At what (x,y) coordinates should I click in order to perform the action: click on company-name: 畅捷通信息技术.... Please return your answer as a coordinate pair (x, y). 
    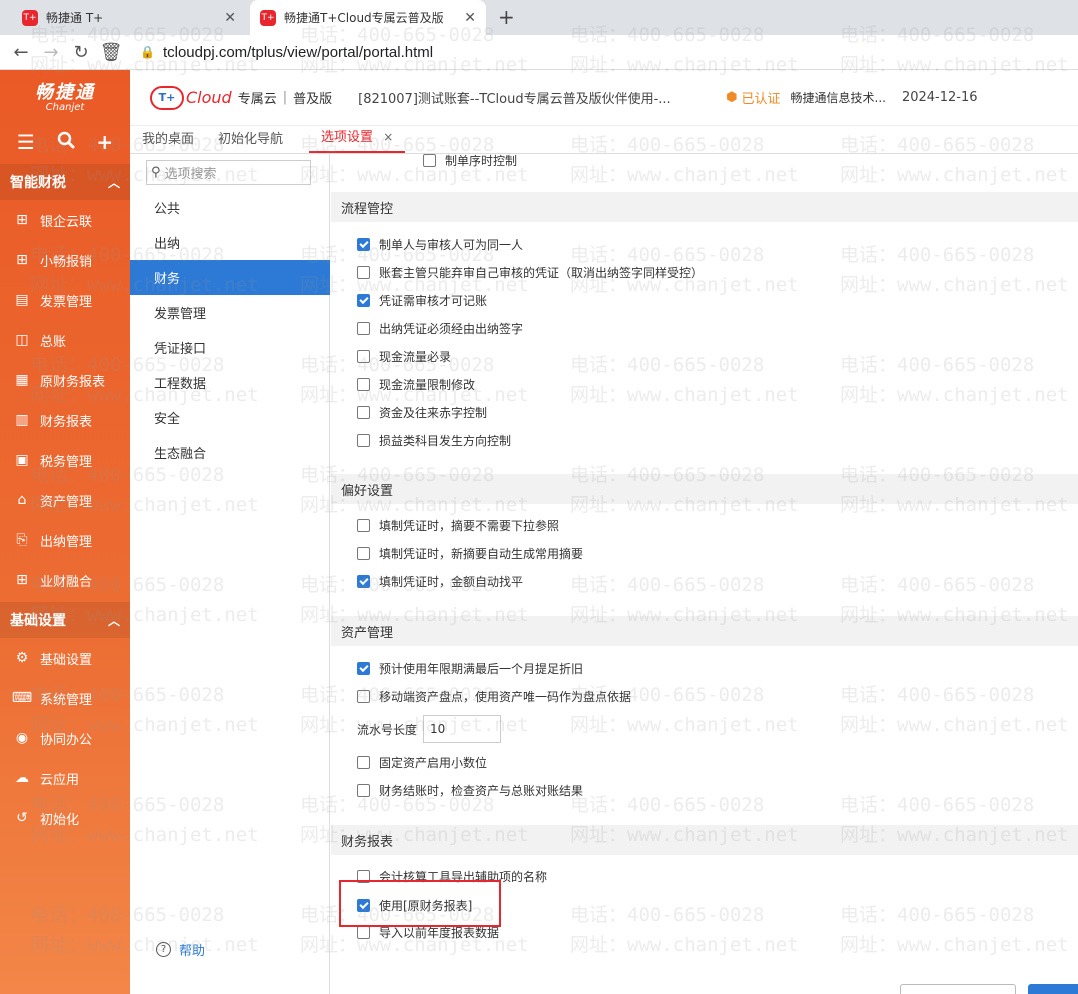
    Looking at the image, I should click on (838, 97).